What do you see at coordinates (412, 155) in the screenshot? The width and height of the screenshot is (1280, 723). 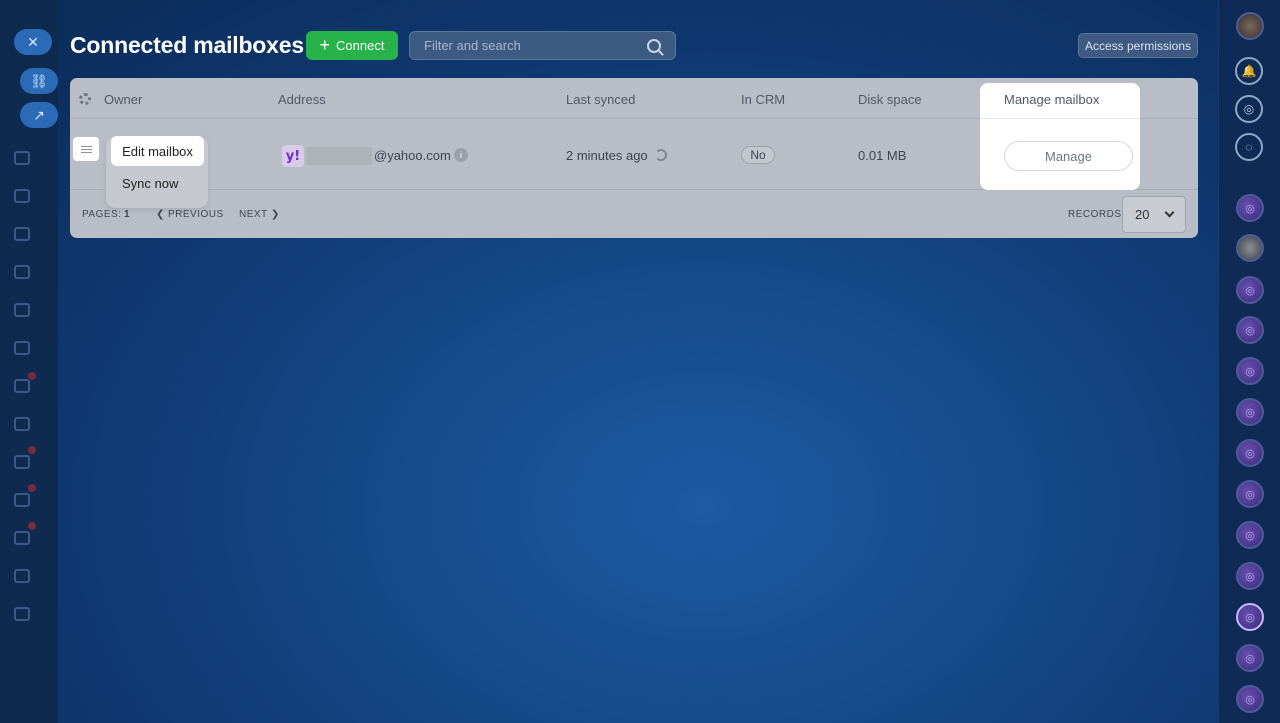 I see `mailbox-address: @yahoo.com` at bounding box center [412, 155].